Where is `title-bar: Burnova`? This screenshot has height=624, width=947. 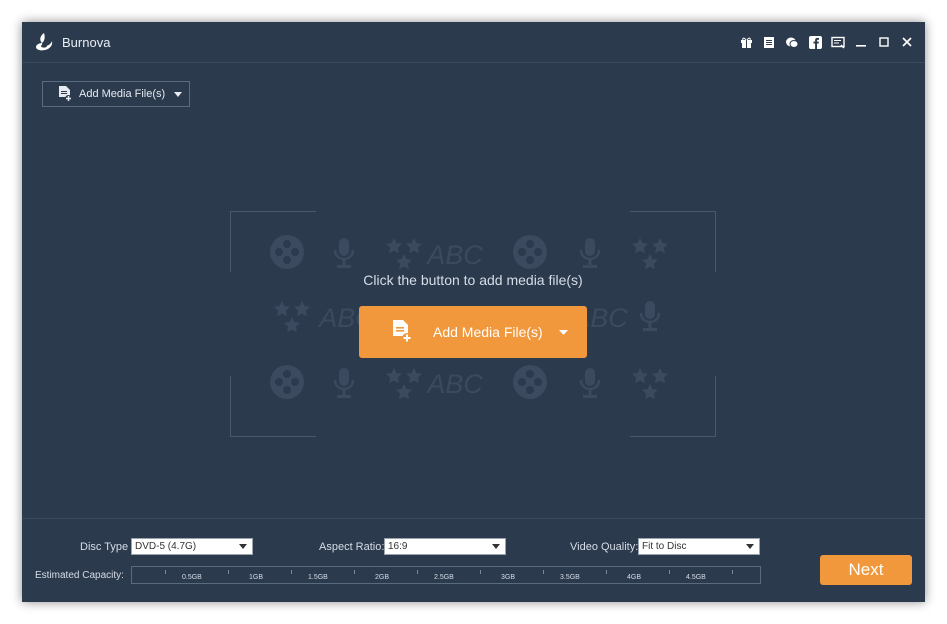 title-bar: Burnova is located at coordinates (473, 42).